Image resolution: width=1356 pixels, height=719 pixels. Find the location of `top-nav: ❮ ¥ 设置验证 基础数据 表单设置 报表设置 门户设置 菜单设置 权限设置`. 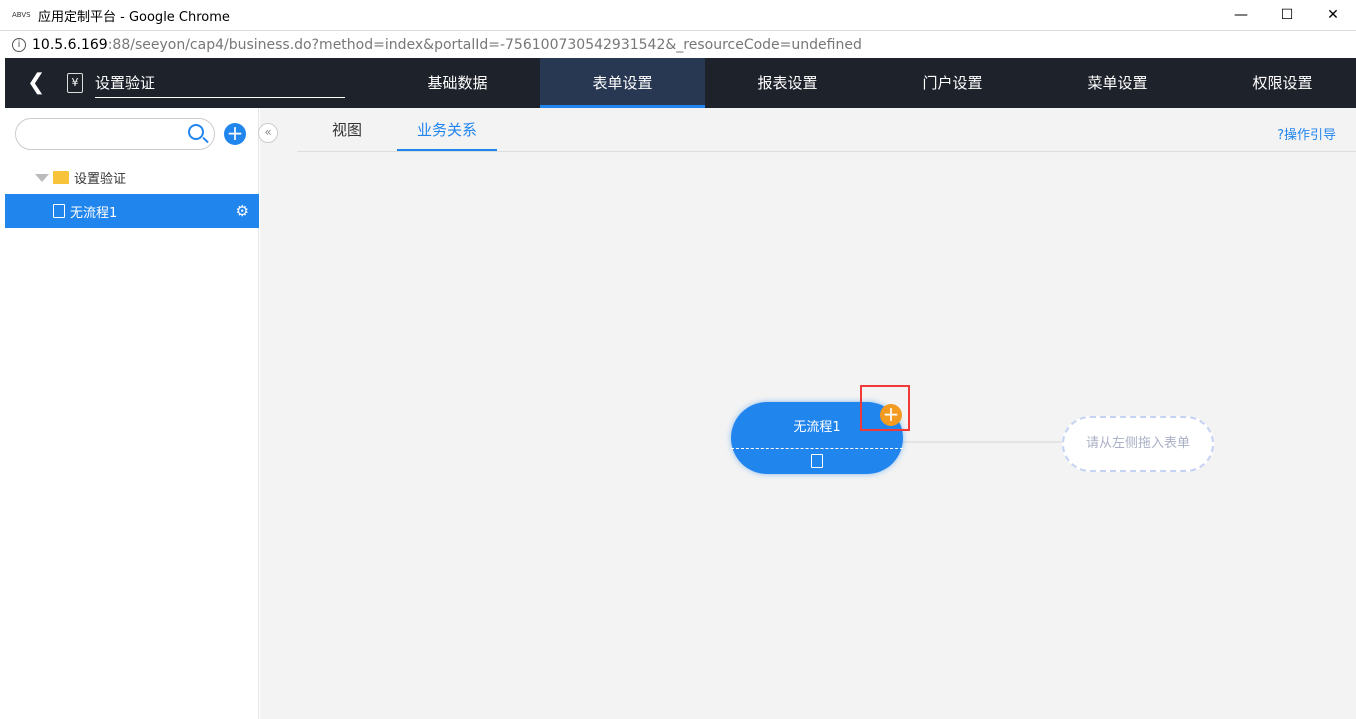

top-nav: ❮ ¥ 设置验证 基础数据 表单设置 报表设置 门户设置 菜单设置 权限设置 is located at coordinates (680, 83).